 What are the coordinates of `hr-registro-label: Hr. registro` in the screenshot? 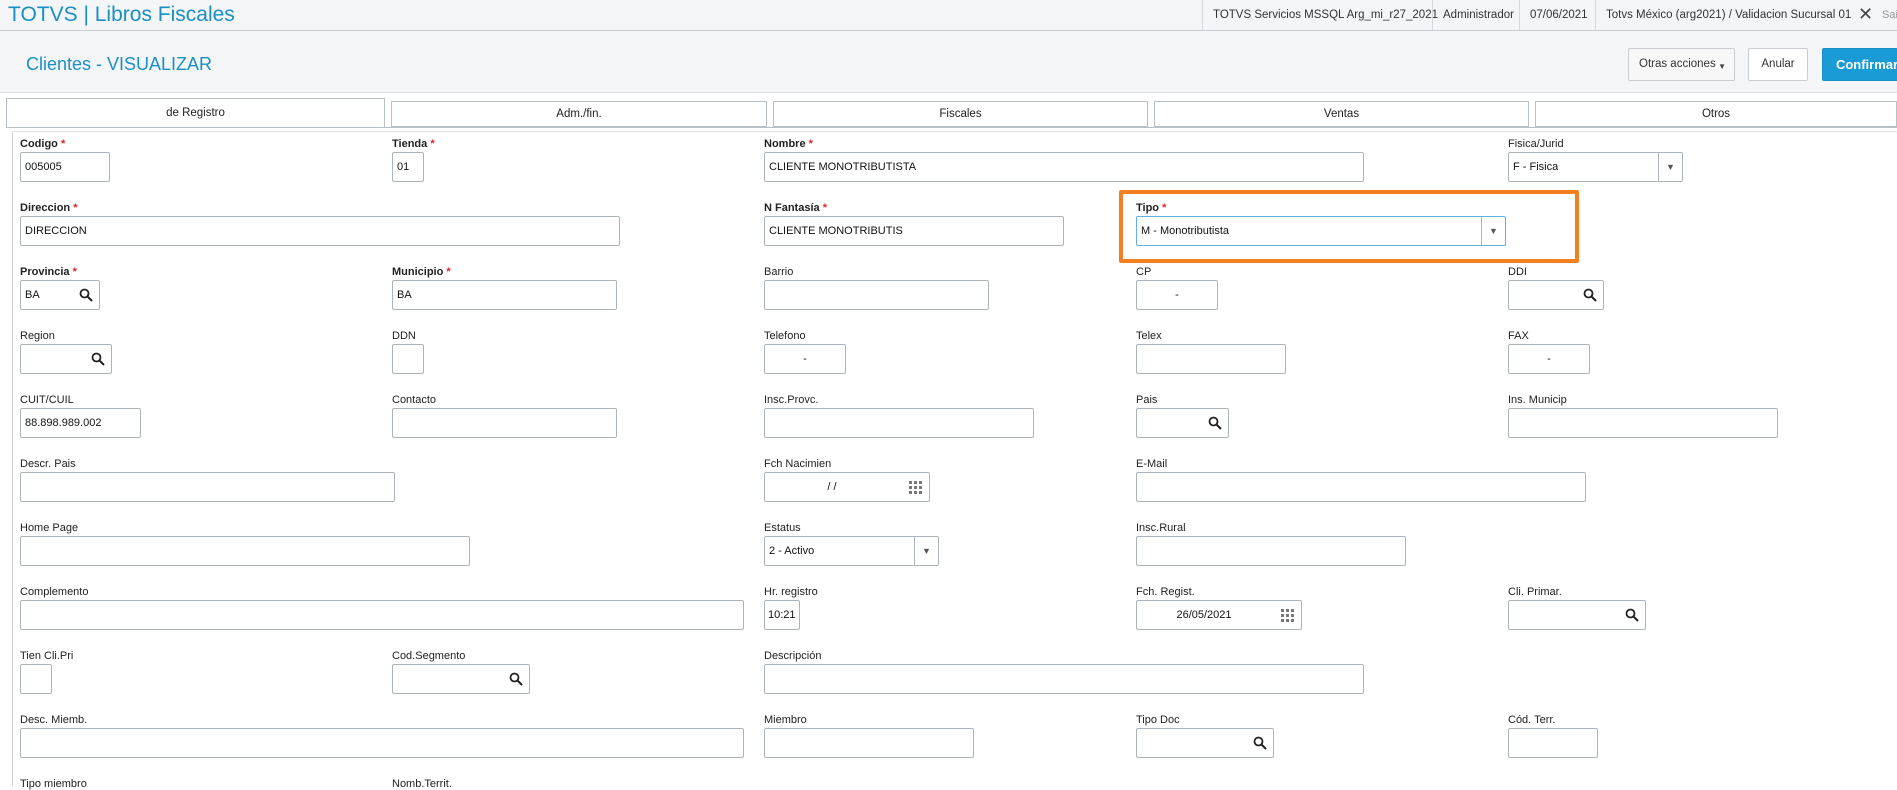 It's located at (791, 592).